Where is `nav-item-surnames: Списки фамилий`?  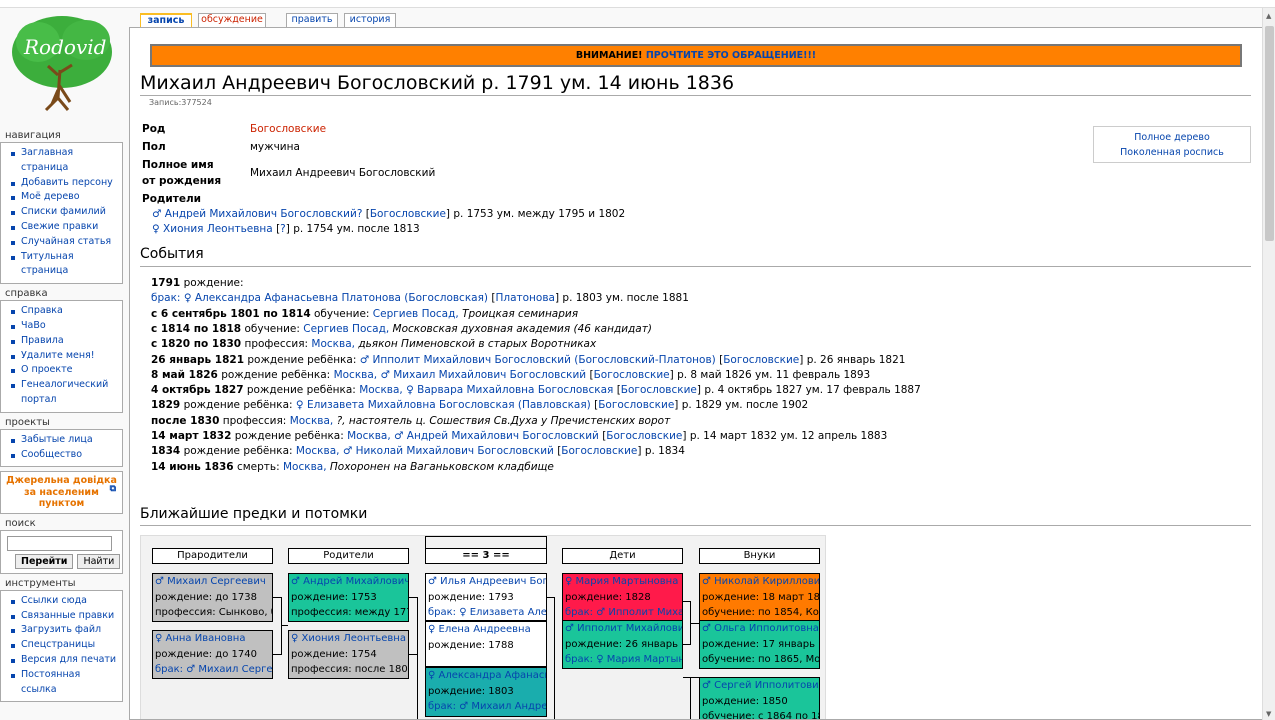
nav-item-surnames: Списки фамилий is located at coordinates (64, 212).